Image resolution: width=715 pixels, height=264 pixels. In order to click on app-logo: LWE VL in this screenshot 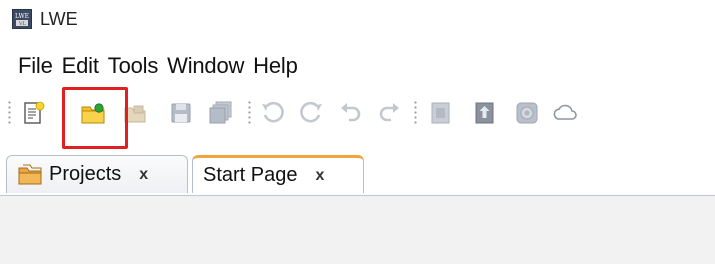, I will do `click(22, 19)`.